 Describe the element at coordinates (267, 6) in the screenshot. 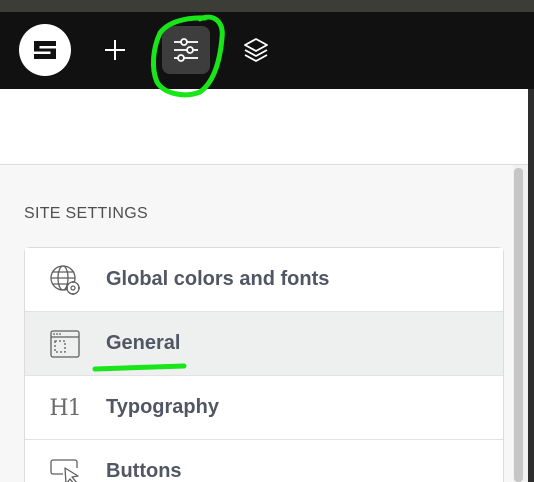

I see `window-top-strip` at that location.